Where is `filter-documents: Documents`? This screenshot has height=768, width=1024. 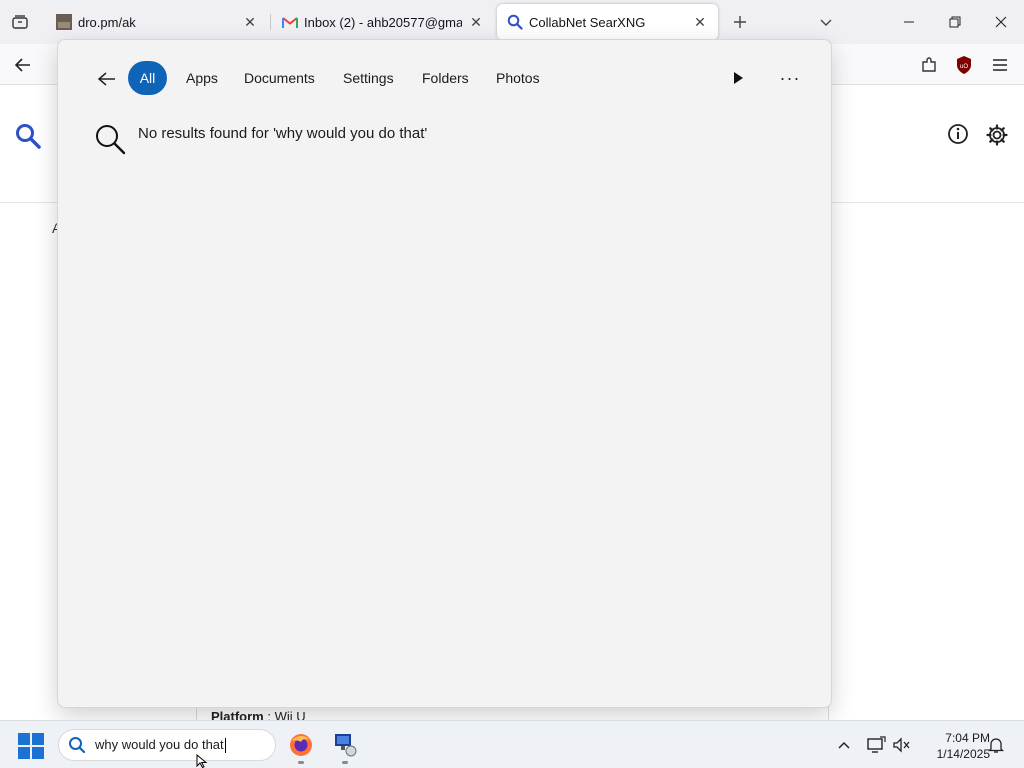
filter-documents: Documents is located at coordinates (279, 78).